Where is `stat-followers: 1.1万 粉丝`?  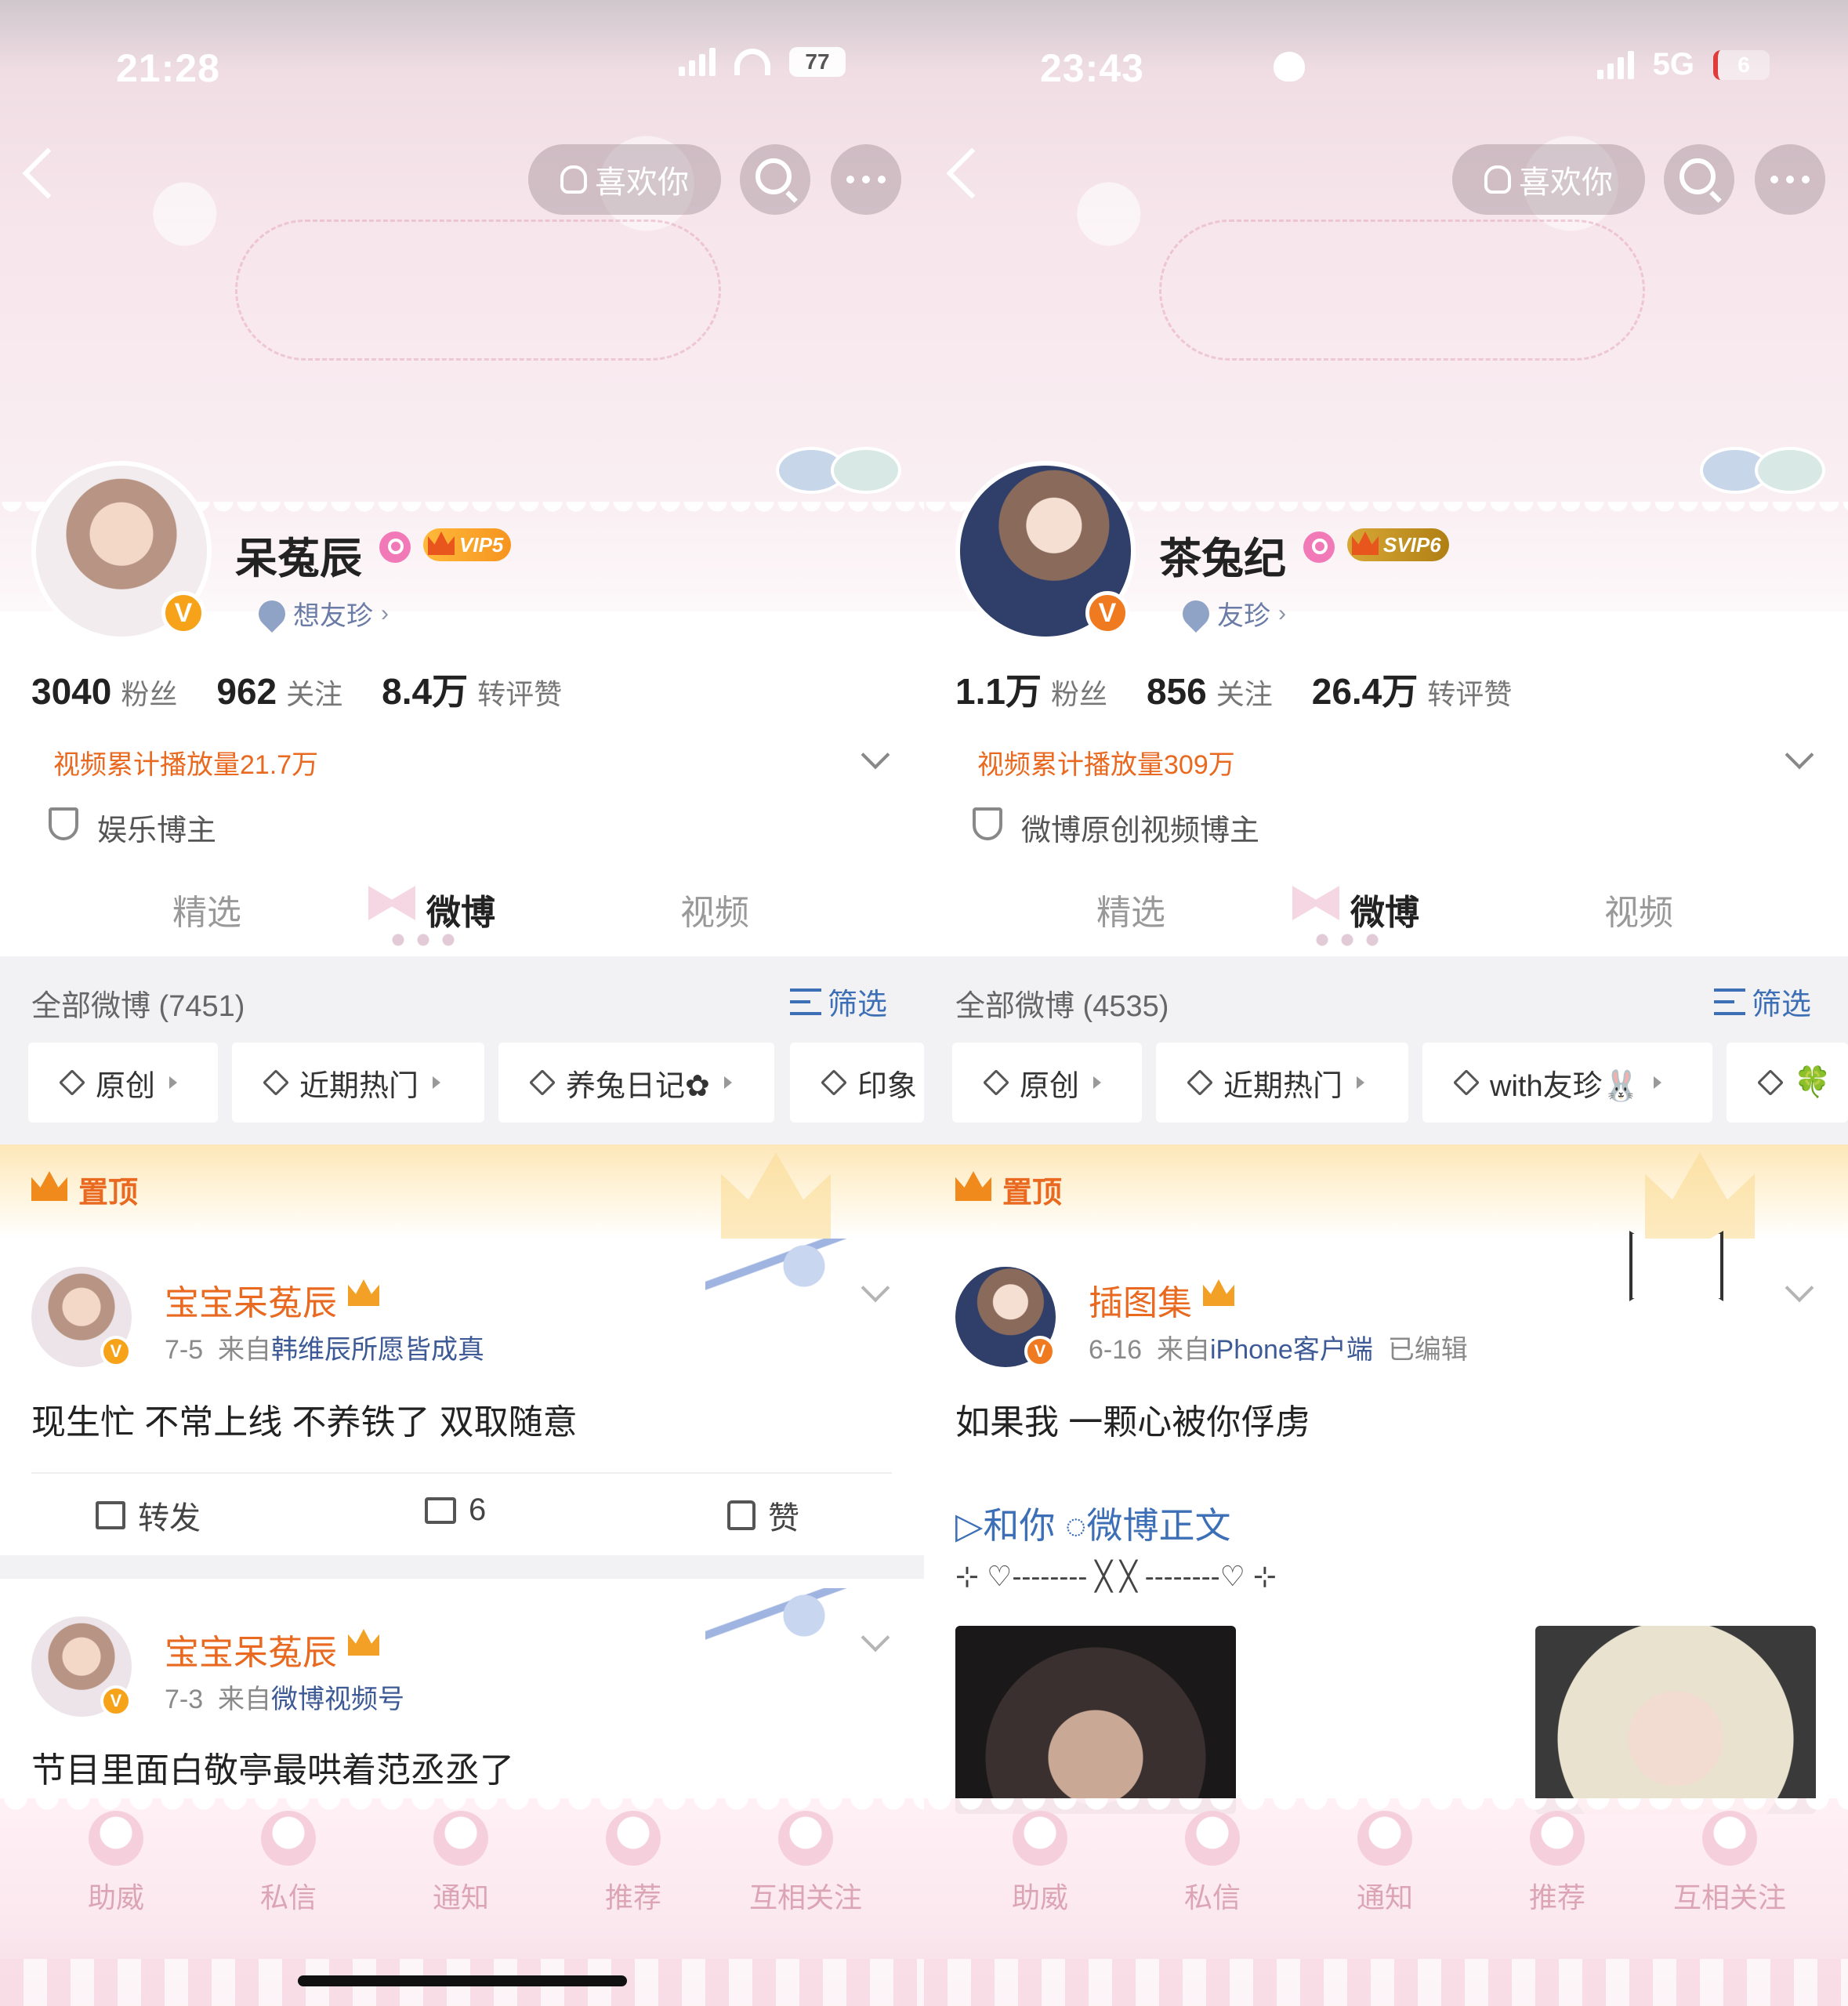
stat-followers: 1.1万 粉丝 is located at coordinates (1031, 689).